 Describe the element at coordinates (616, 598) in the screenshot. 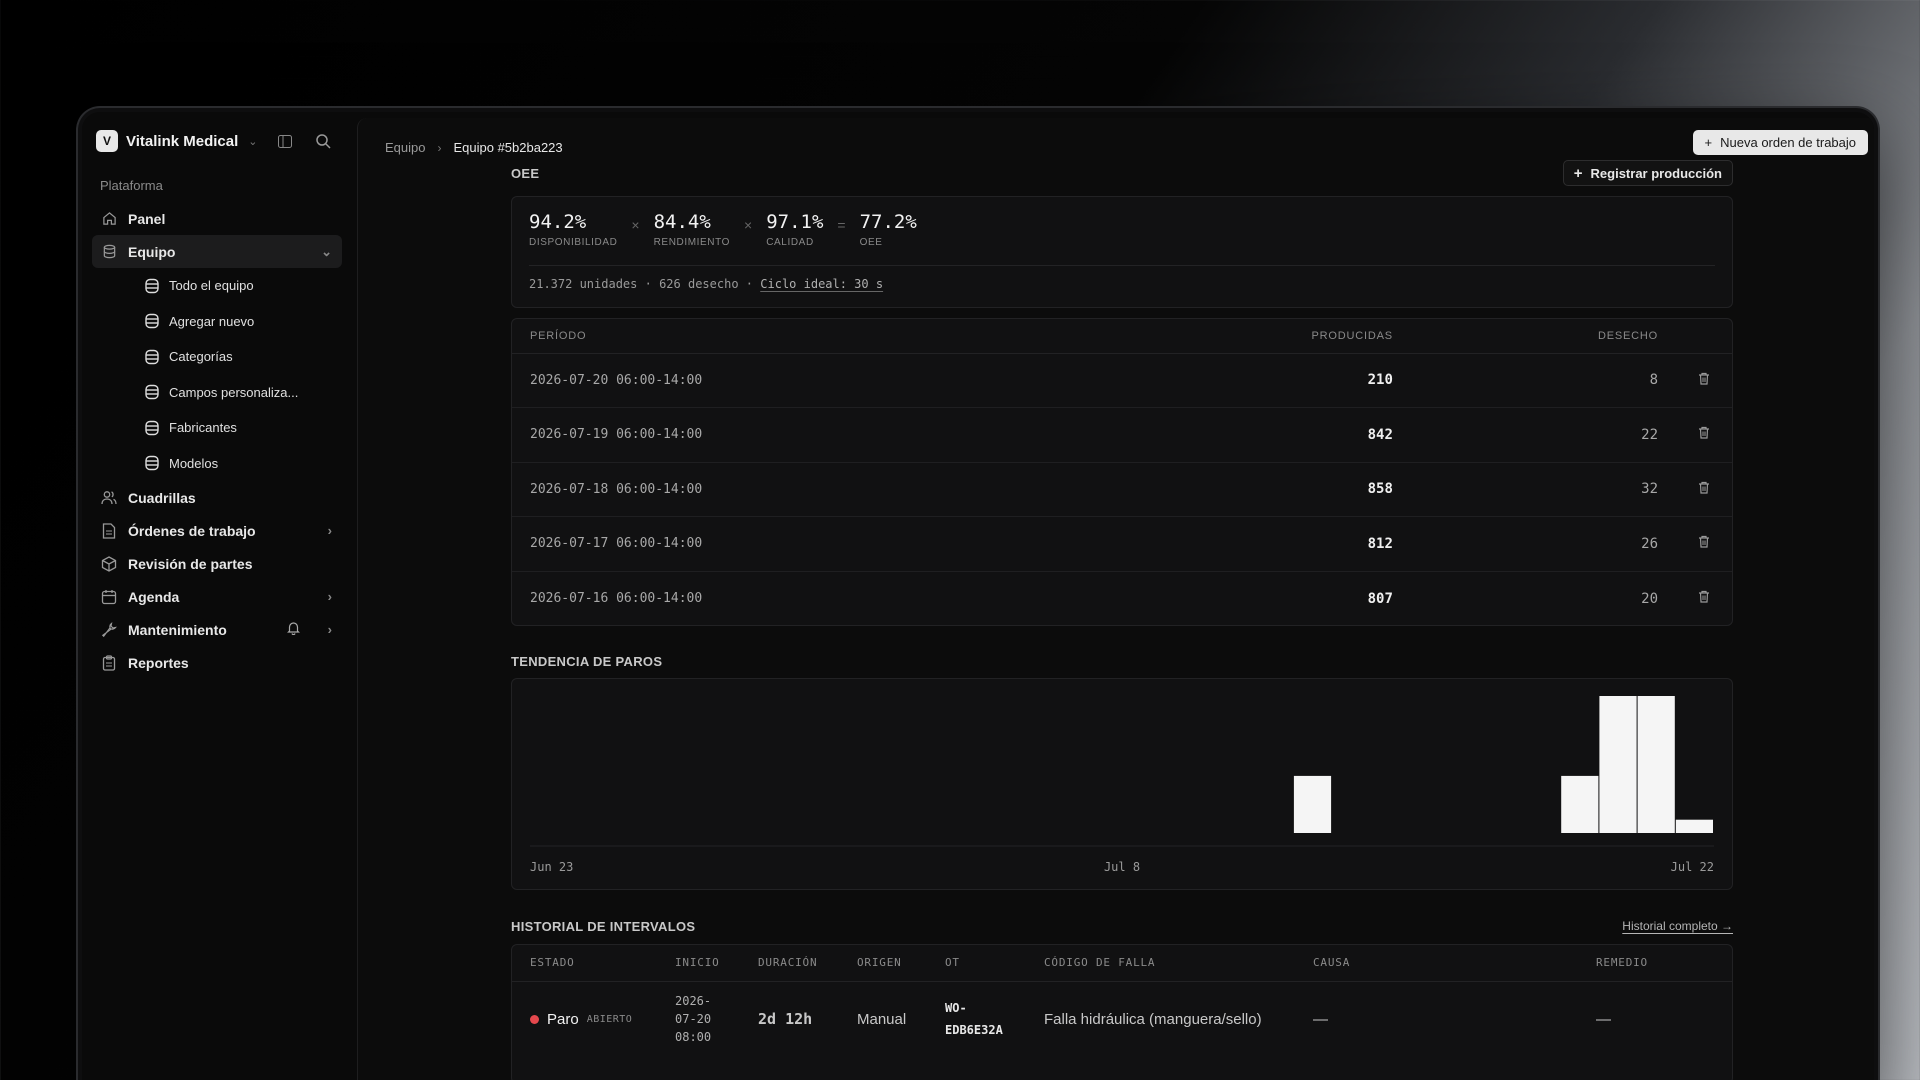

I see `period-cell: 2026-07-16 06:00-14:00` at that location.